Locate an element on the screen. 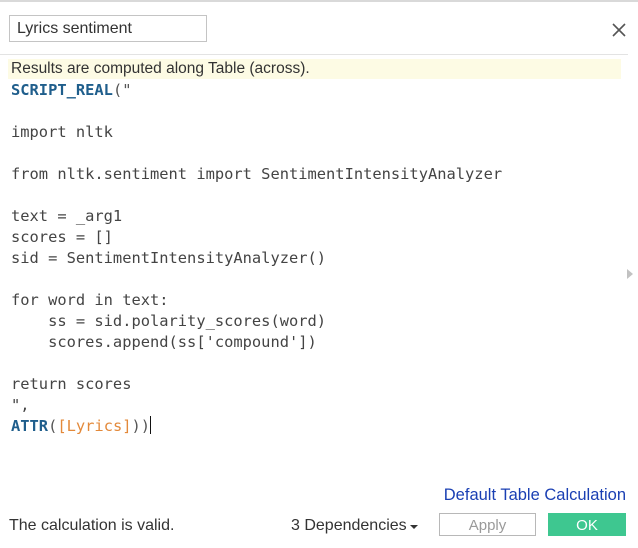 This screenshot has width=638, height=548. code-line: for word in text: is located at coordinates (90, 300).